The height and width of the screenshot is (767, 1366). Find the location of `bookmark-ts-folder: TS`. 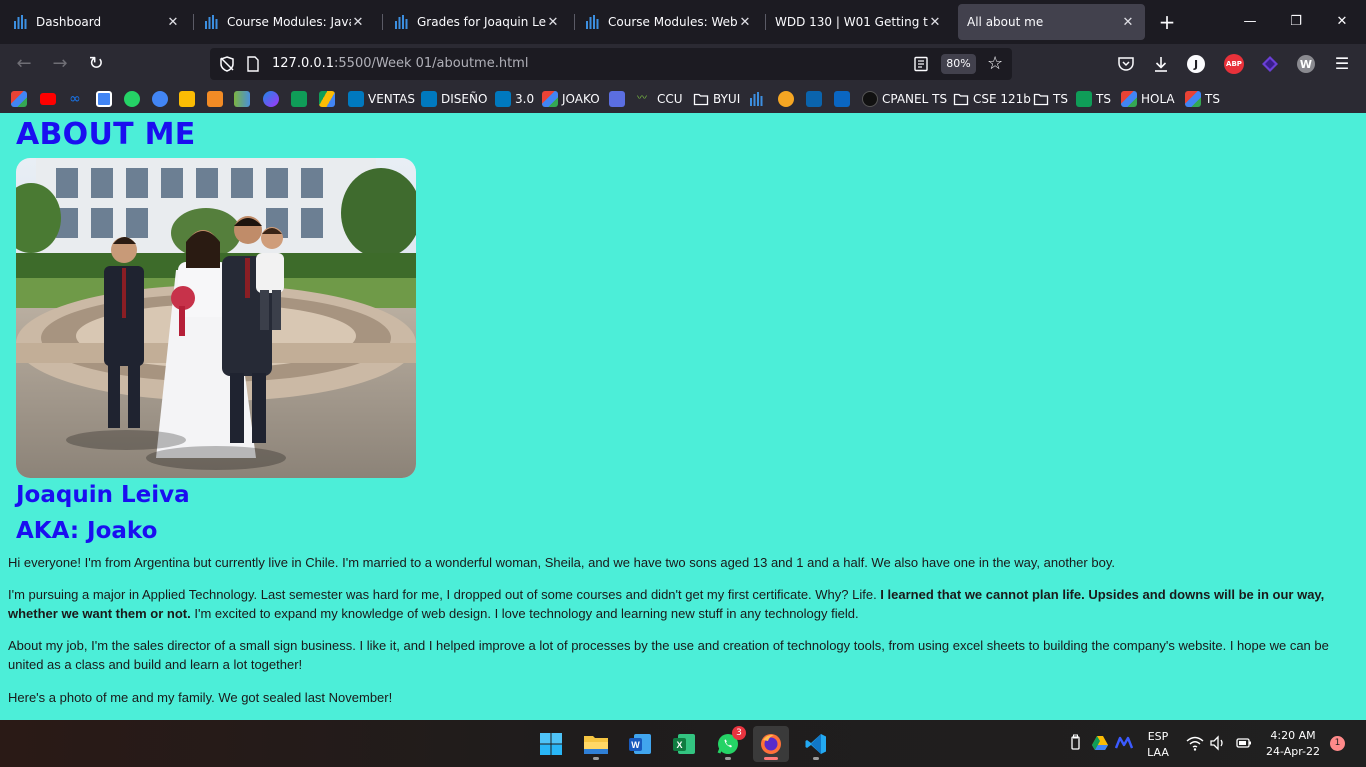

bookmark-ts-folder: TS is located at coordinates (1050, 98).